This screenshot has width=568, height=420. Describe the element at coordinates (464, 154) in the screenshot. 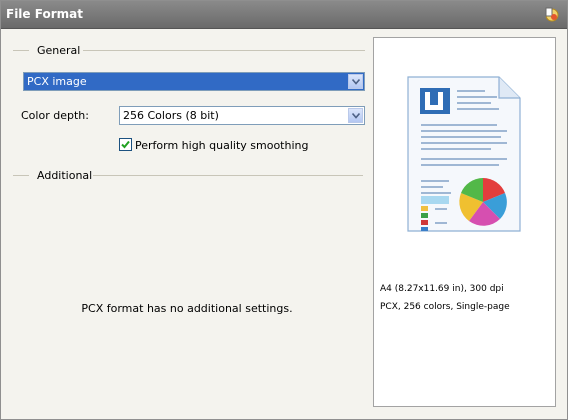

I see `document-preview-icon` at that location.